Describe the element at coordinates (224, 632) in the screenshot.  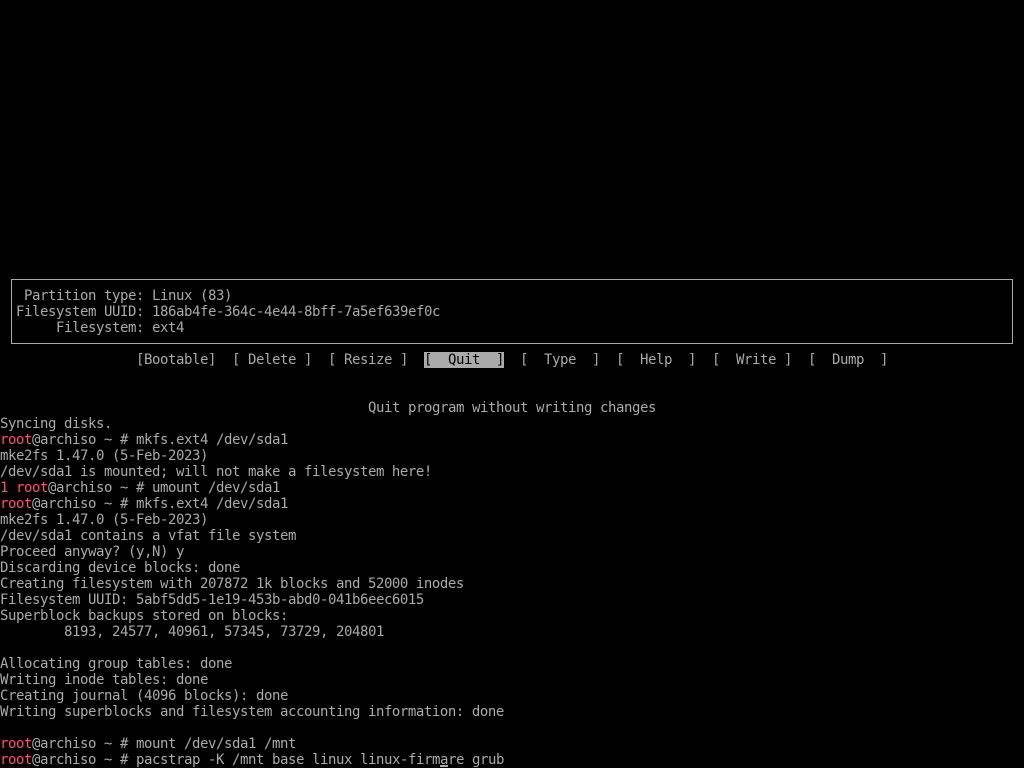
I see `output-line: 8193, 24577, 40961, 57345, 73729, 204801` at that location.